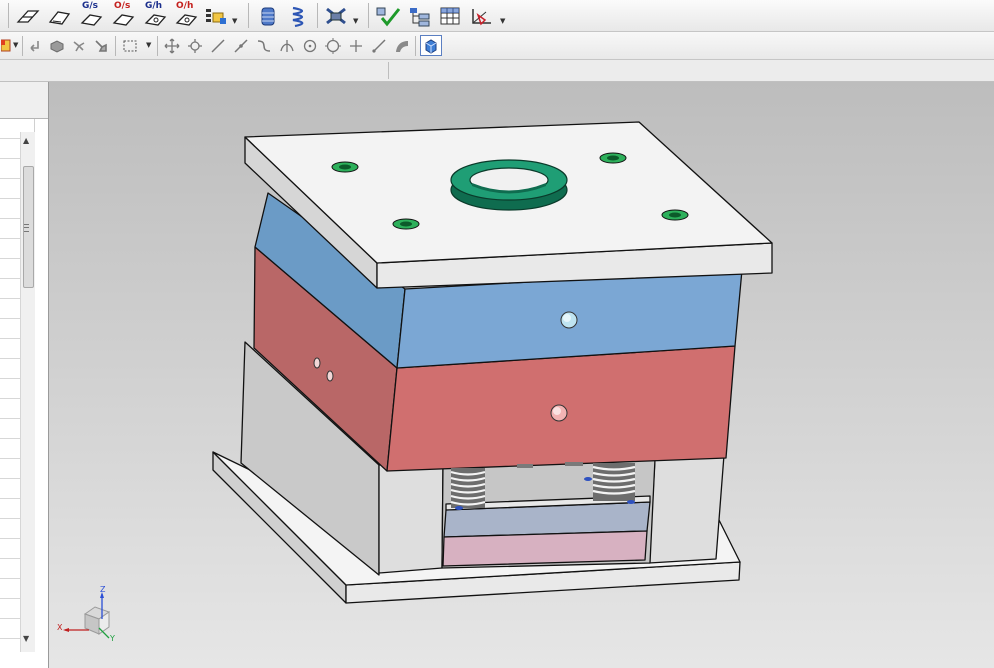 The image size is (994, 668). What do you see at coordinates (402, 46) in the screenshot?
I see `angle-icon` at bounding box center [402, 46].